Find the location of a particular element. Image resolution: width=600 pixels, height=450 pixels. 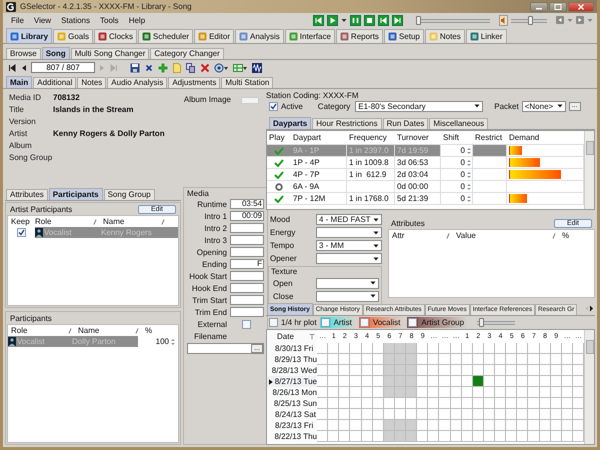

waveform-button is located at coordinates (257, 67).